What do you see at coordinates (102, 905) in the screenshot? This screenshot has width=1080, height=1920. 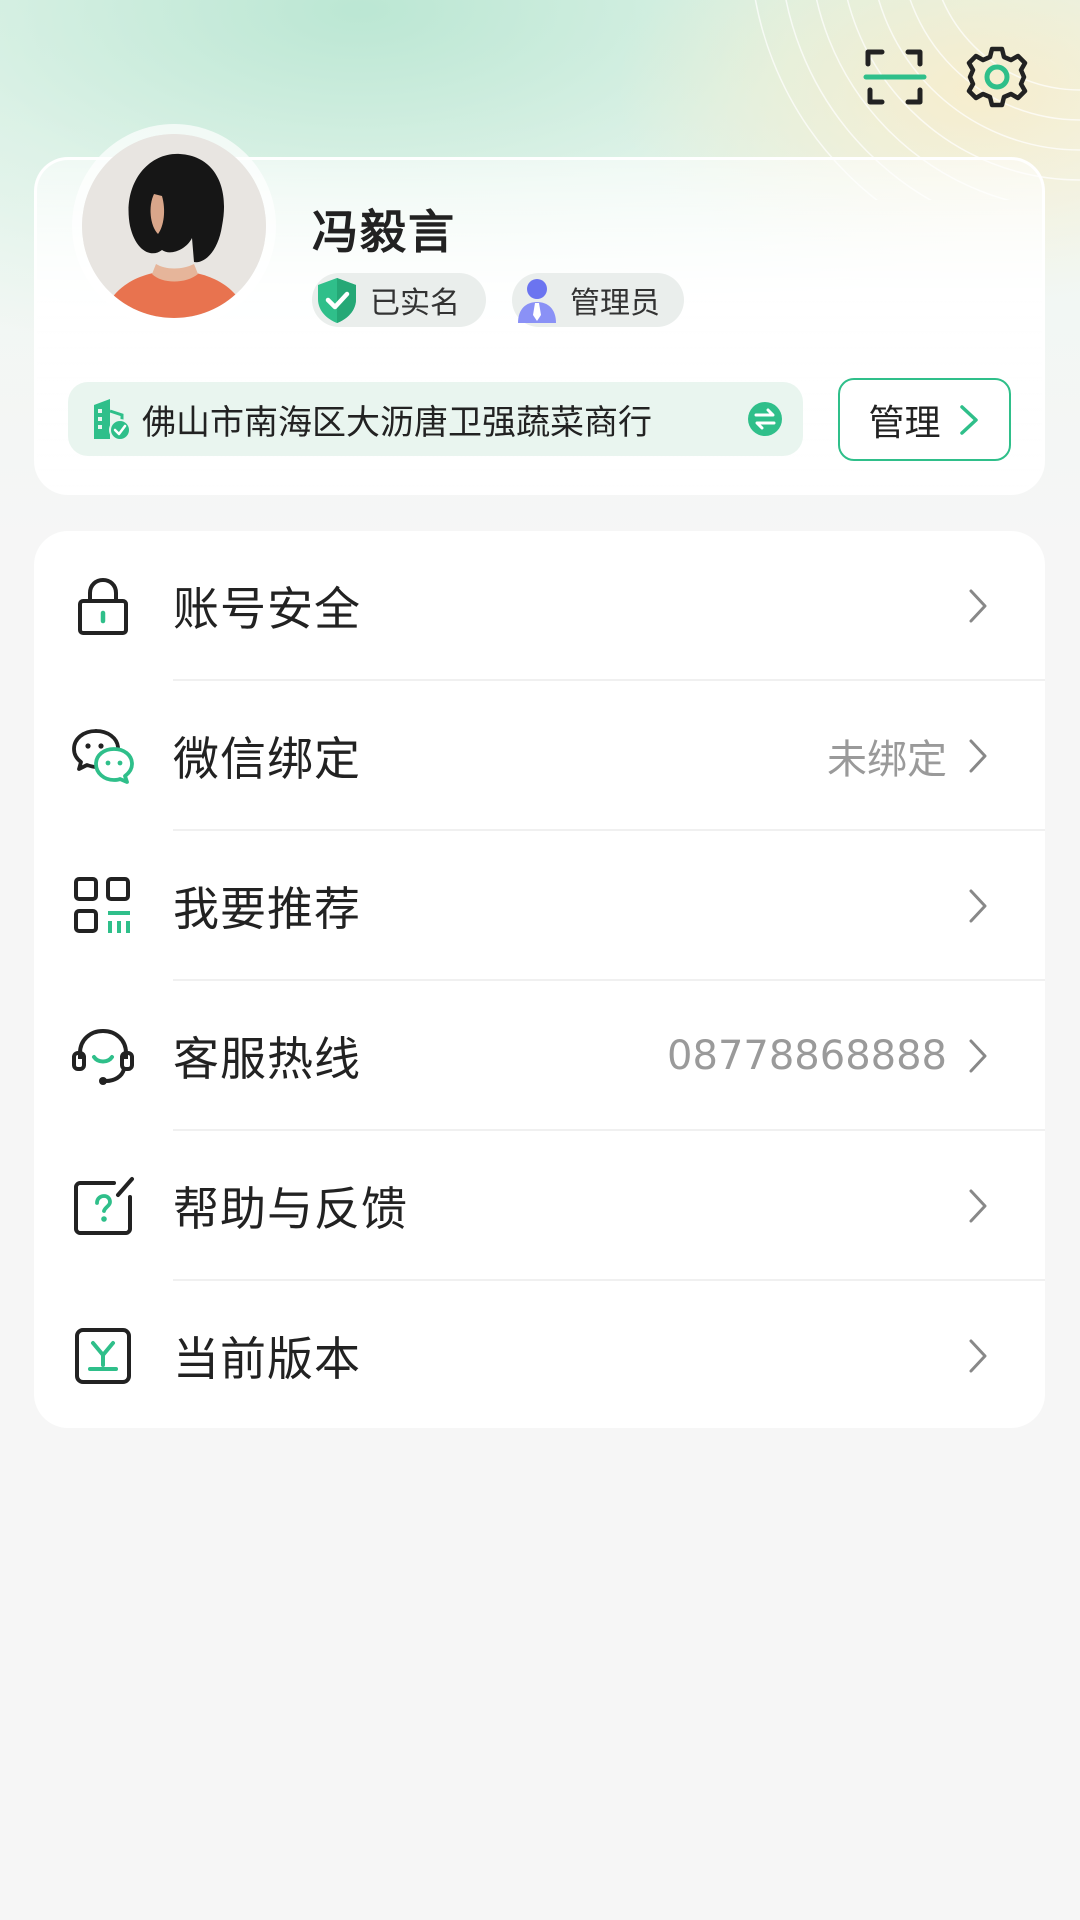 I see `qr-code-icon` at bounding box center [102, 905].